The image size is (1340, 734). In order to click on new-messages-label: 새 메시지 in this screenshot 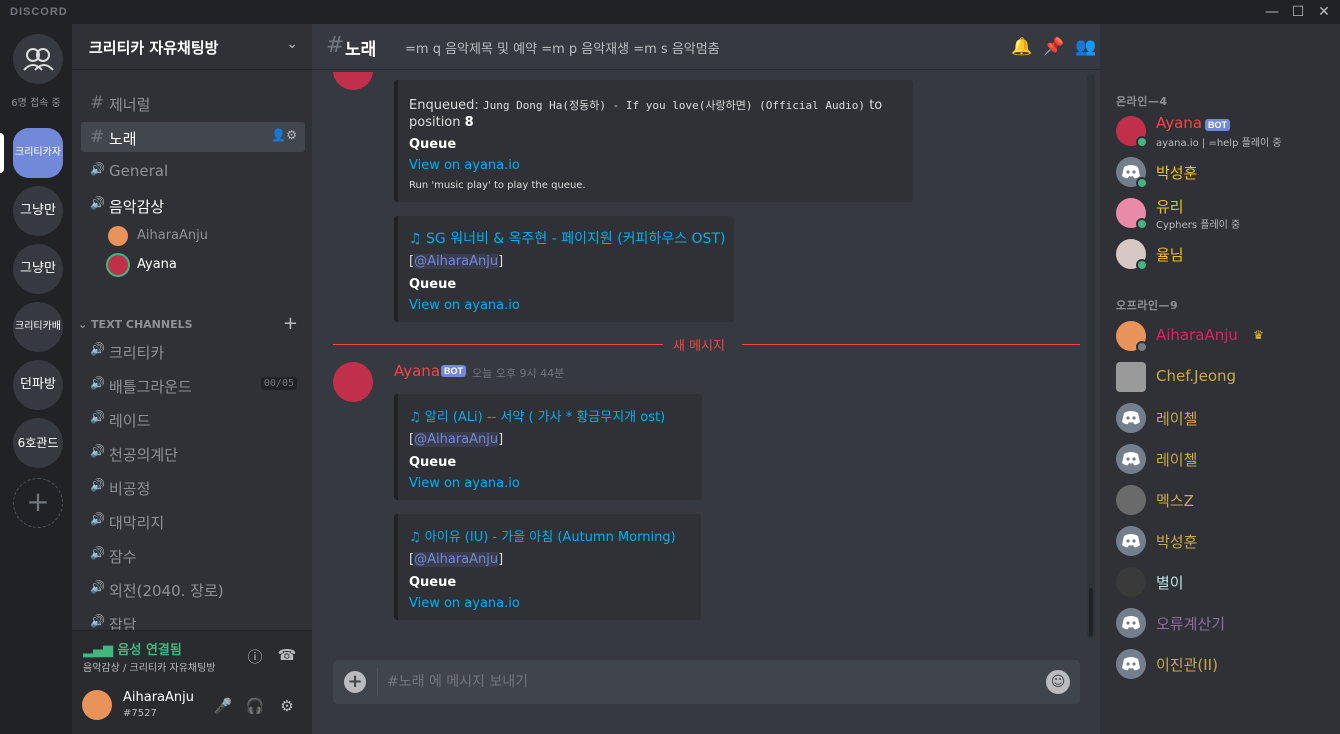, I will do `click(699, 344)`.